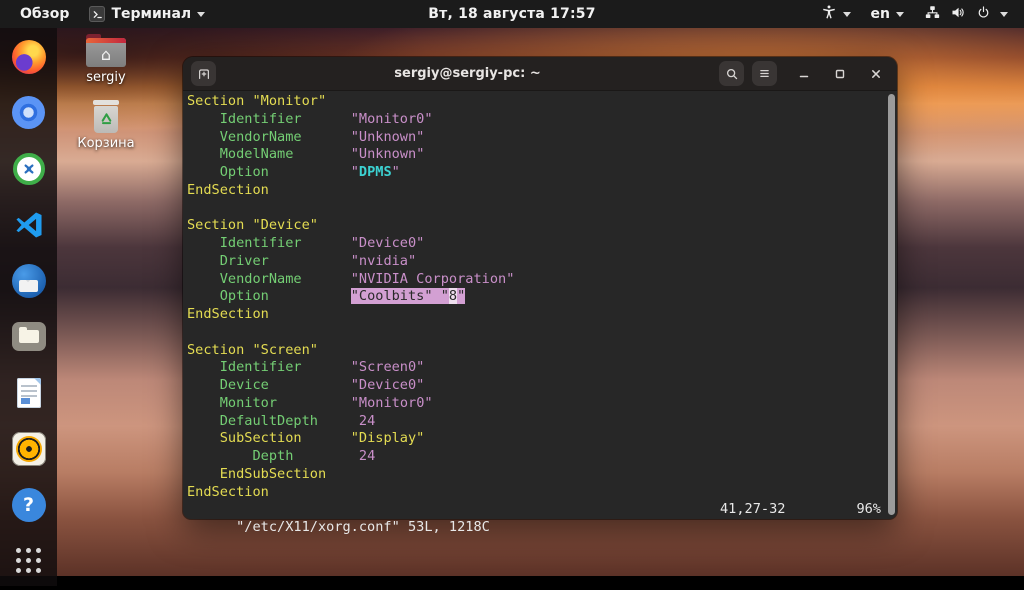 The width and height of the screenshot is (1024, 590). I want to click on desktop-icon-trash: Корзина, so click(106, 125).